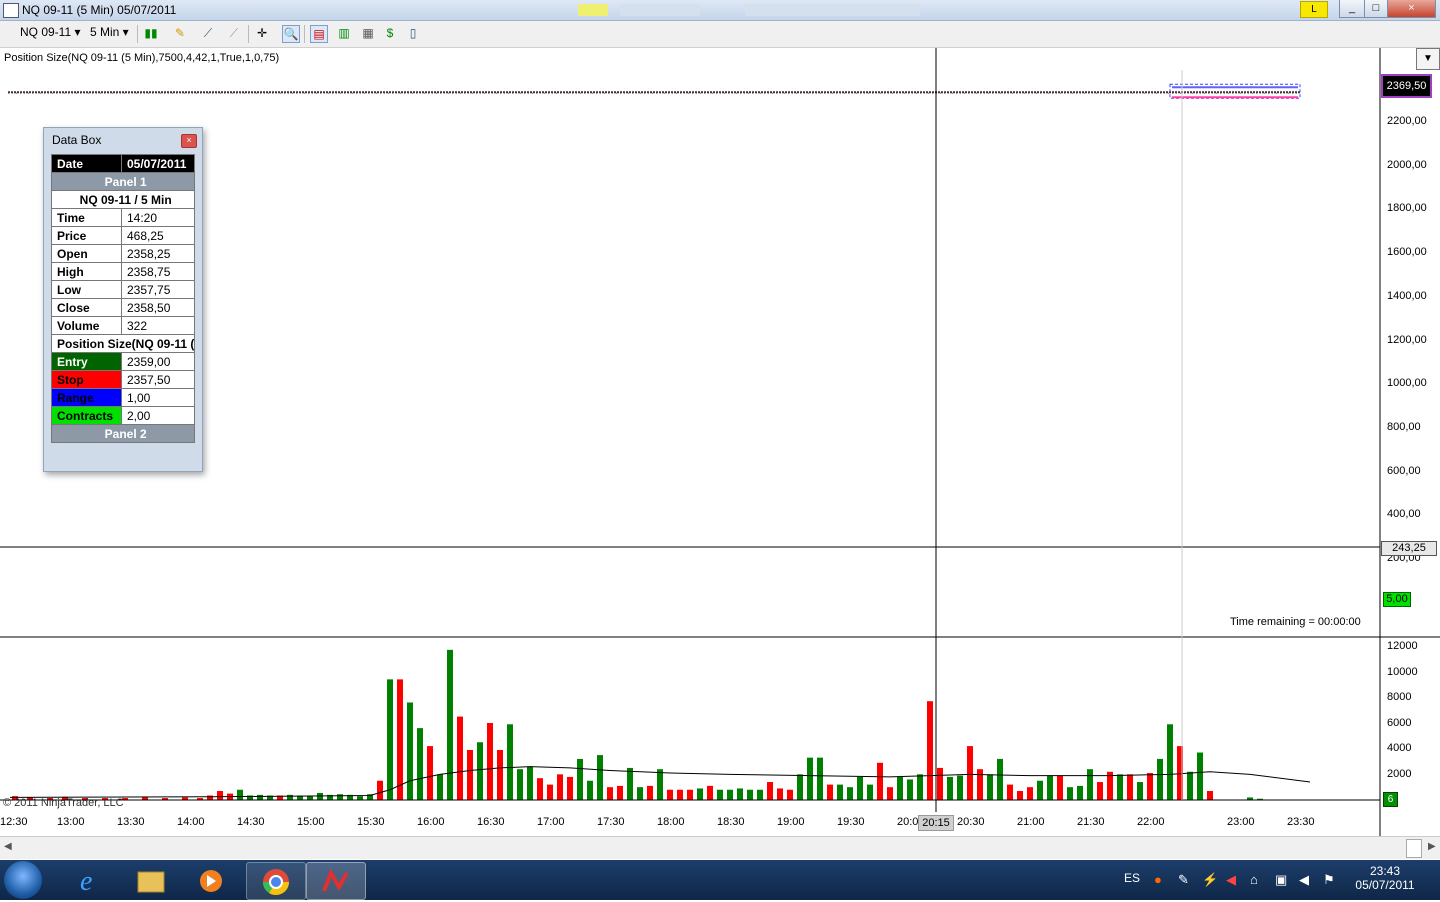 This screenshot has height=902, width=1440. What do you see at coordinates (1407, 208) in the screenshot?
I see `price-tick: 1800,00` at bounding box center [1407, 208].